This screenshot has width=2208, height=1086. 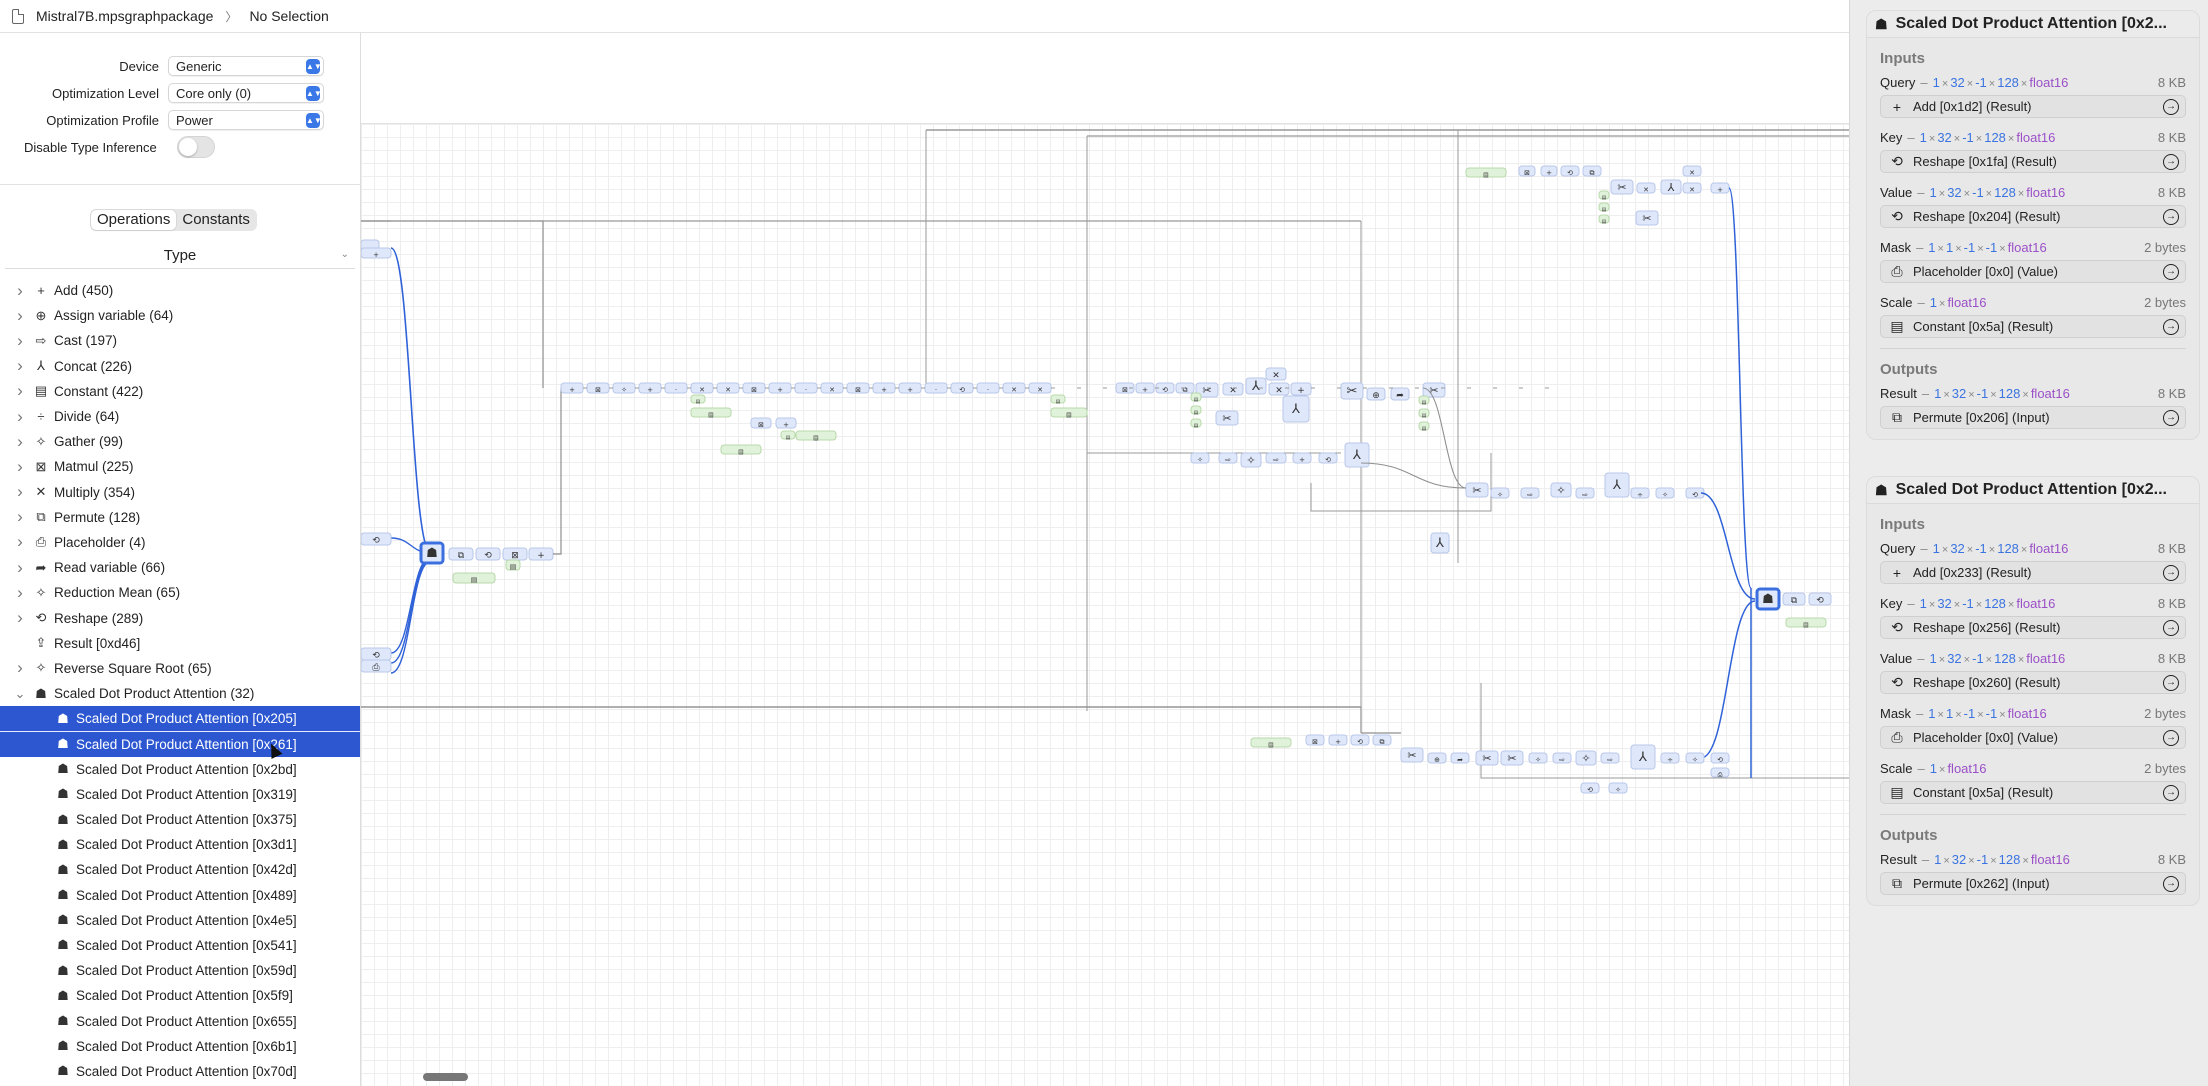 What do you see at coordinates (445, 1077) in the screenshot?
I see `horizontal-scrollbar` at bounding box center [445, 1077].